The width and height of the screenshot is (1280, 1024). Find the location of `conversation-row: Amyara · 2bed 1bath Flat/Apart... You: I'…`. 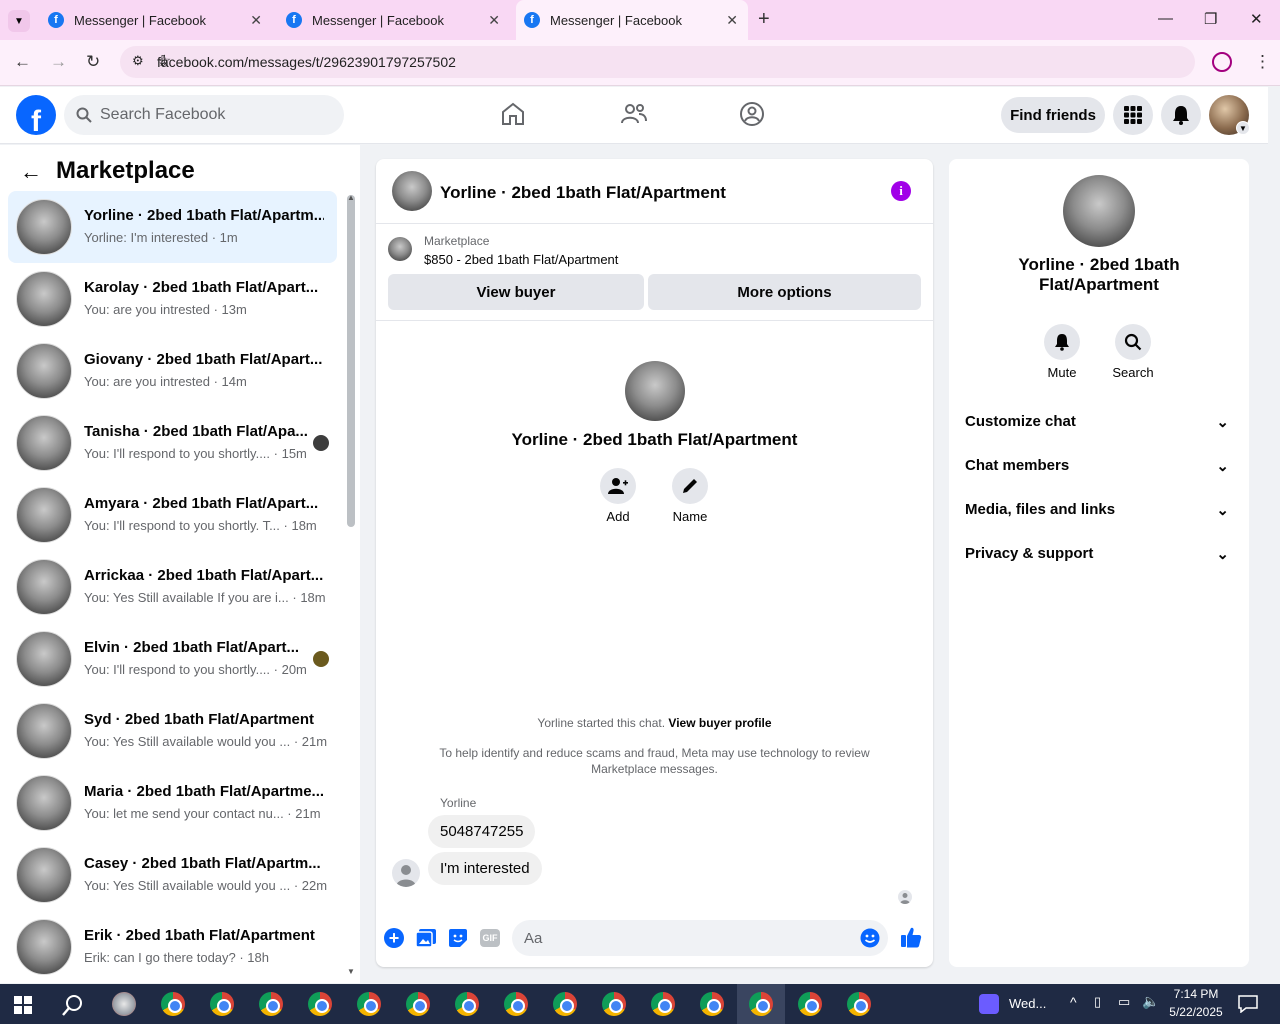

conversation-row: Amyara · 2bed 1bath Flat/Apart... You: I'… is located at coordinates (172, 515).